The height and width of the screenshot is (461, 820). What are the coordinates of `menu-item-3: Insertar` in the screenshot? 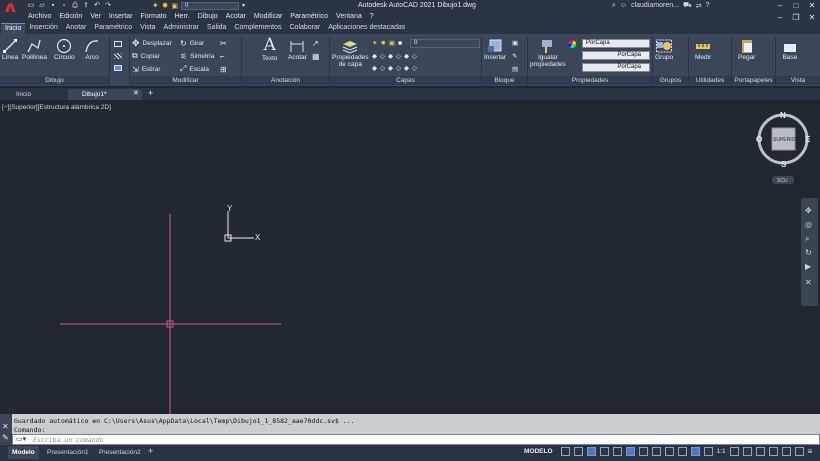 It's located at (121, 16).